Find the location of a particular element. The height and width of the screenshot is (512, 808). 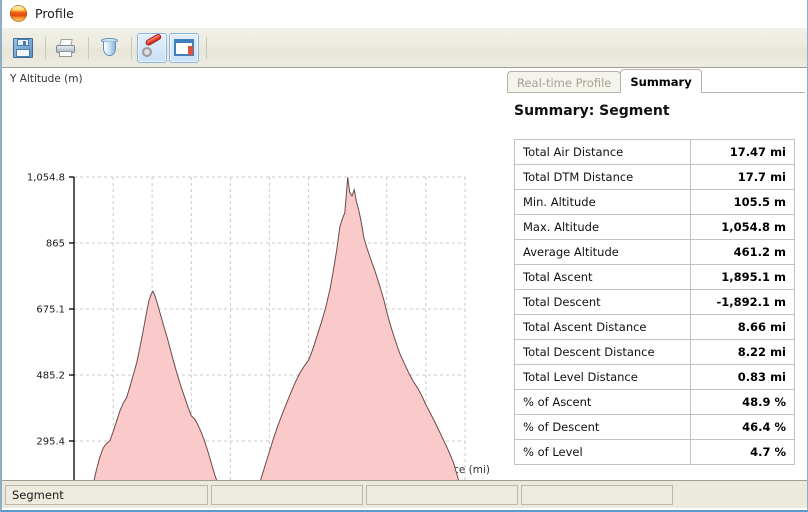

wrench-icon is located at coordinates (152, 45).